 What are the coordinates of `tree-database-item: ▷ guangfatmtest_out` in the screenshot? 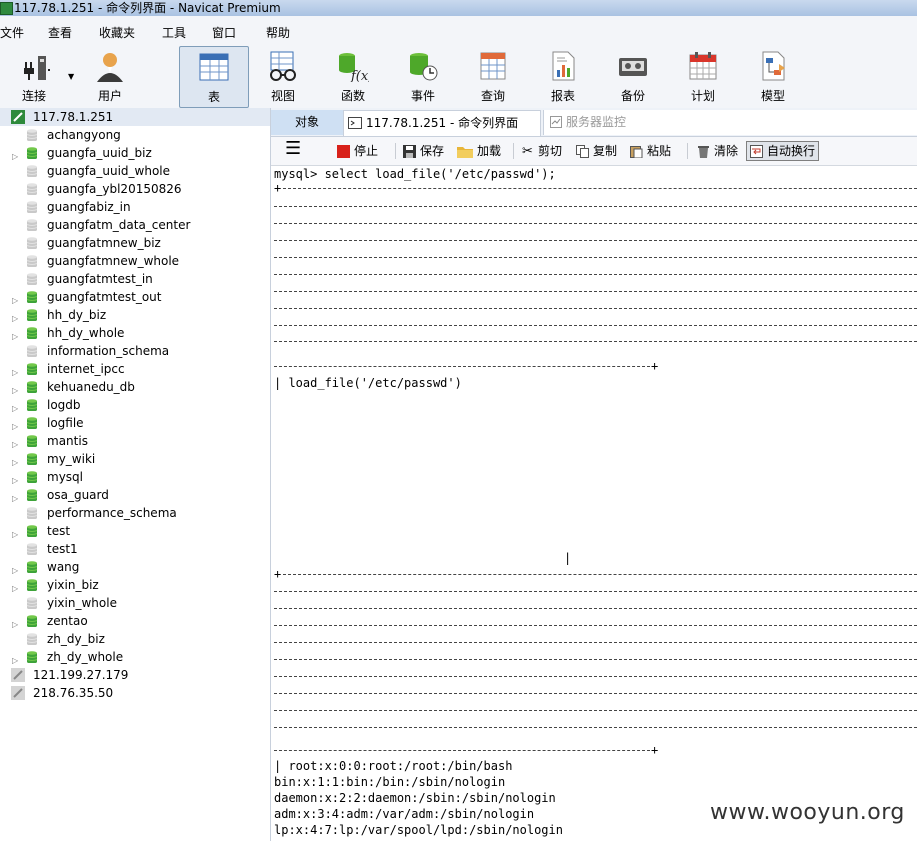 It's located at (135, 297).